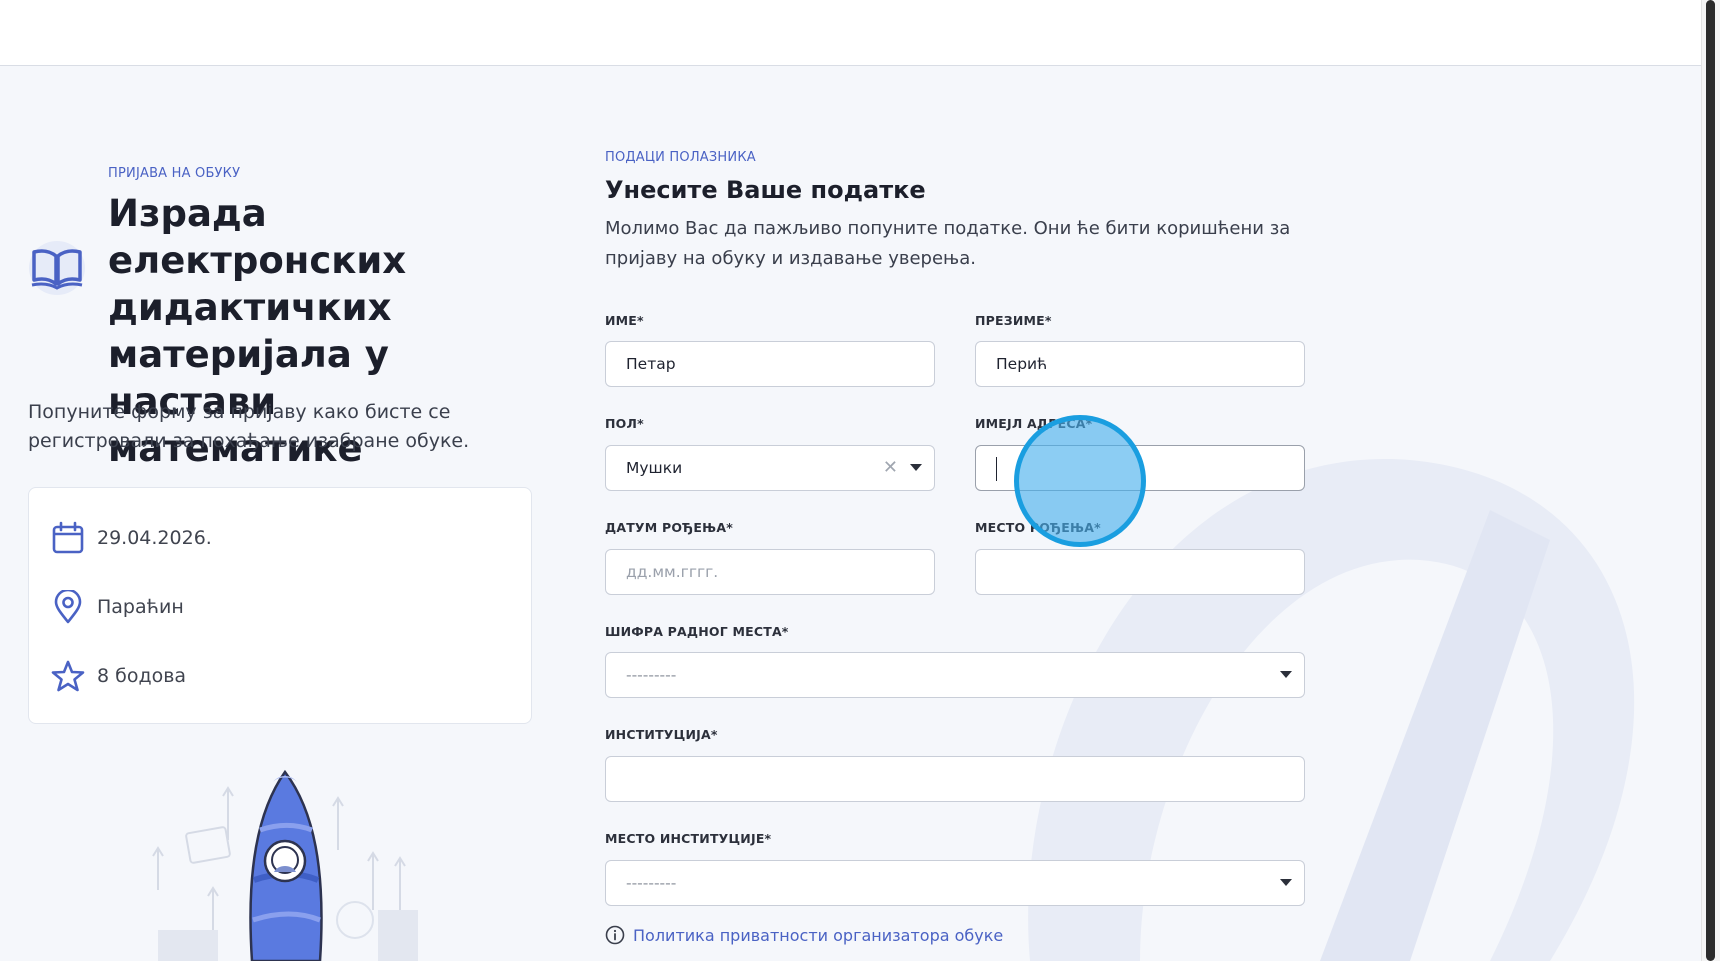 Image resolution: width=1720 pixels, height=961 pixels. Describe the element at coordinates (68, 676) in the screenshot. I see `star-icon` at that location.